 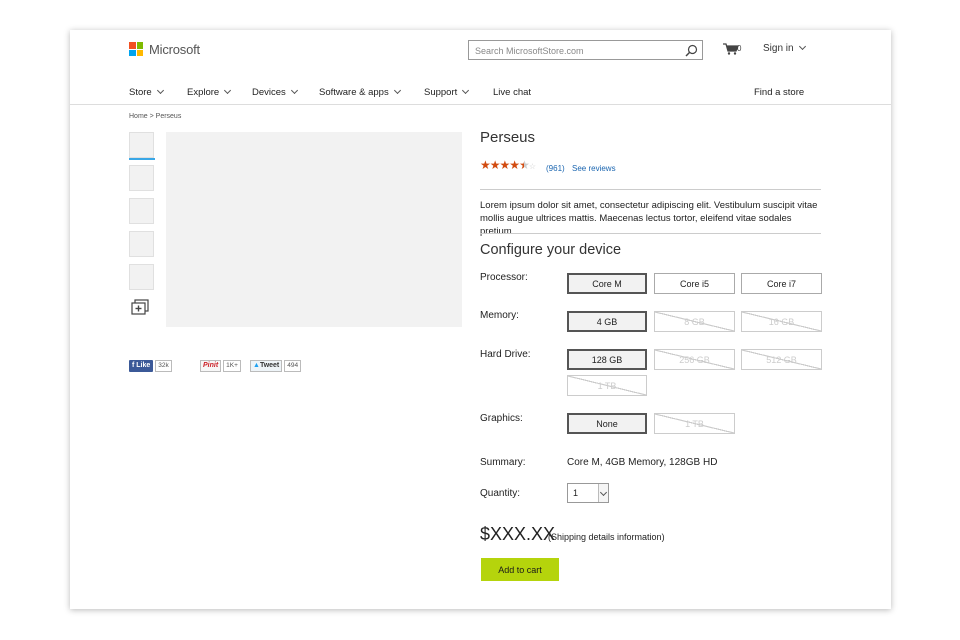 What do you see at coordinates (781, 321) in the screenshot?
I see `memory-option-16gb: 16 GB` at bounding box center [781, 321].